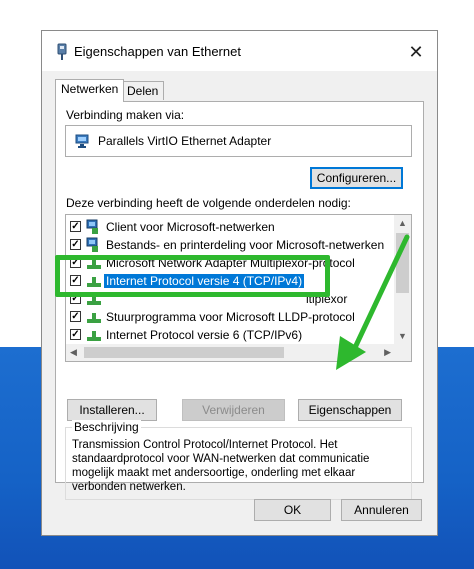  What do you see at coordinates (106, 427) in the screenshot?
I see `description-title: Beschrijving` at bounding box center [106, 427].